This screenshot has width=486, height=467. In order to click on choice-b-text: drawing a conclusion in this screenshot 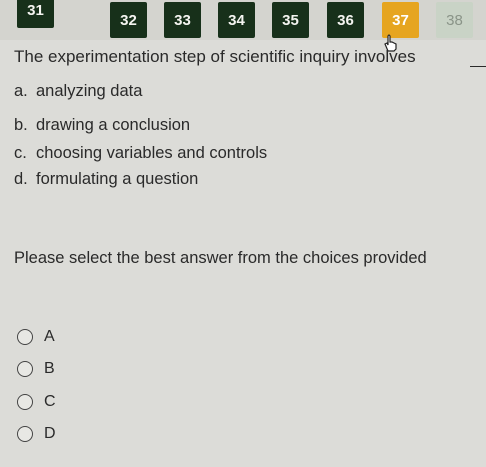, I will do `click(113, 125)`.